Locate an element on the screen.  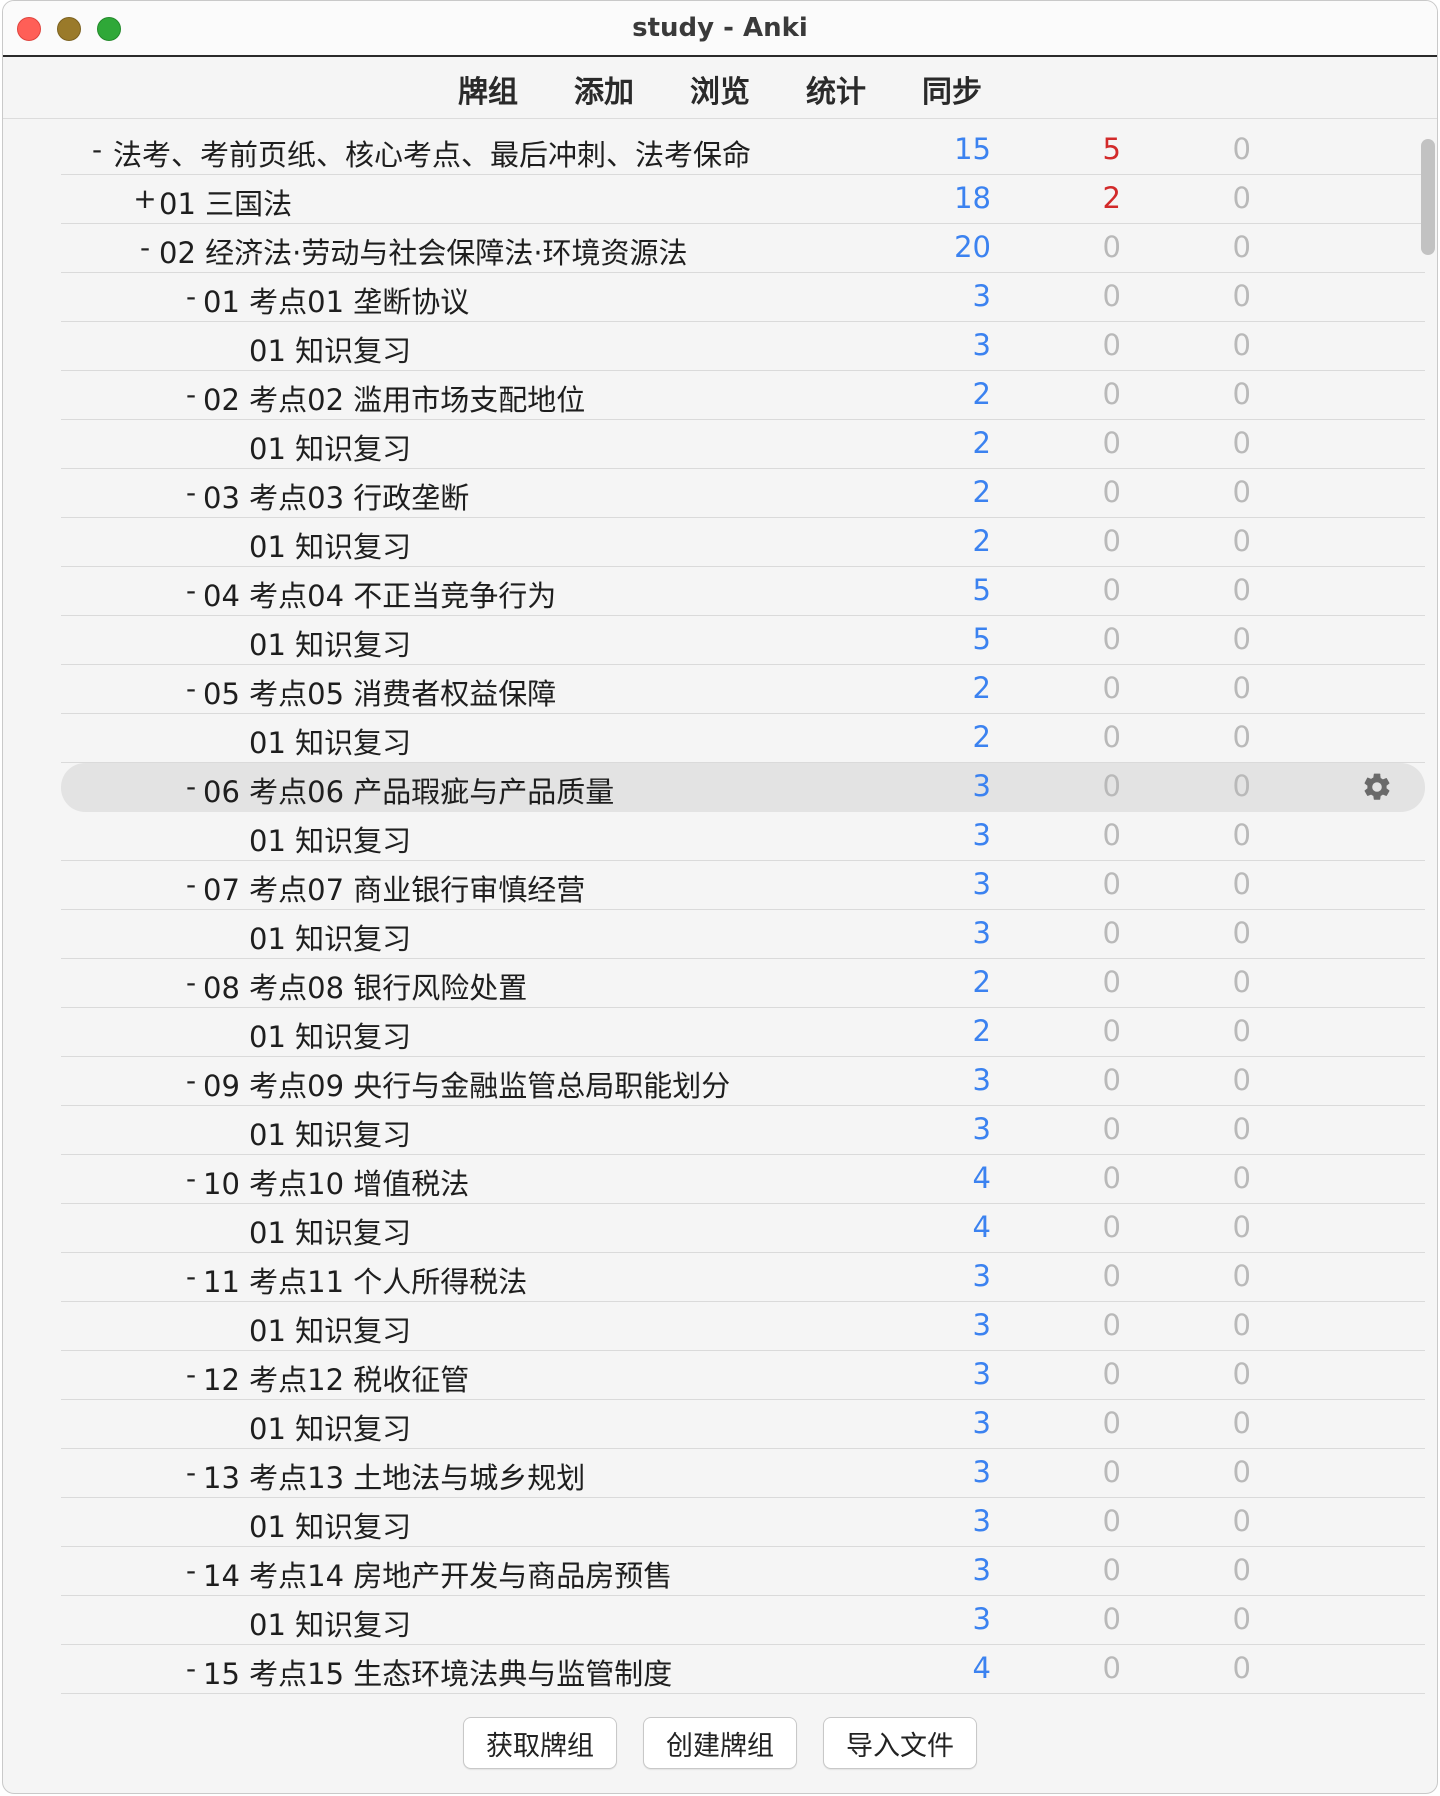
deck-row: -08 考点08 银行风险处置 2 0 0 is located at coordinates (743, 983).